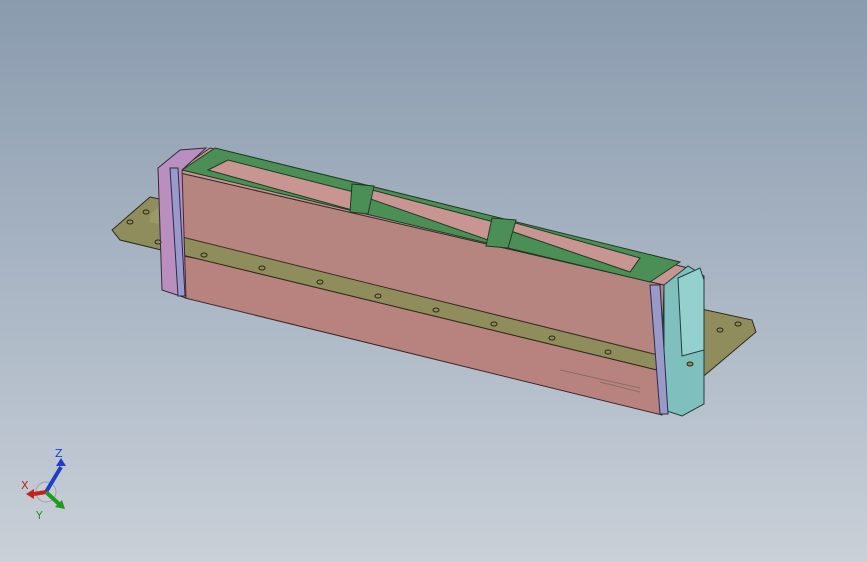 Image resolution: width=867 pixels, height=562 pixels. Describe the element at coordinates (691, 312) in the screenshot. I see `right-end-cap-face` at that location.